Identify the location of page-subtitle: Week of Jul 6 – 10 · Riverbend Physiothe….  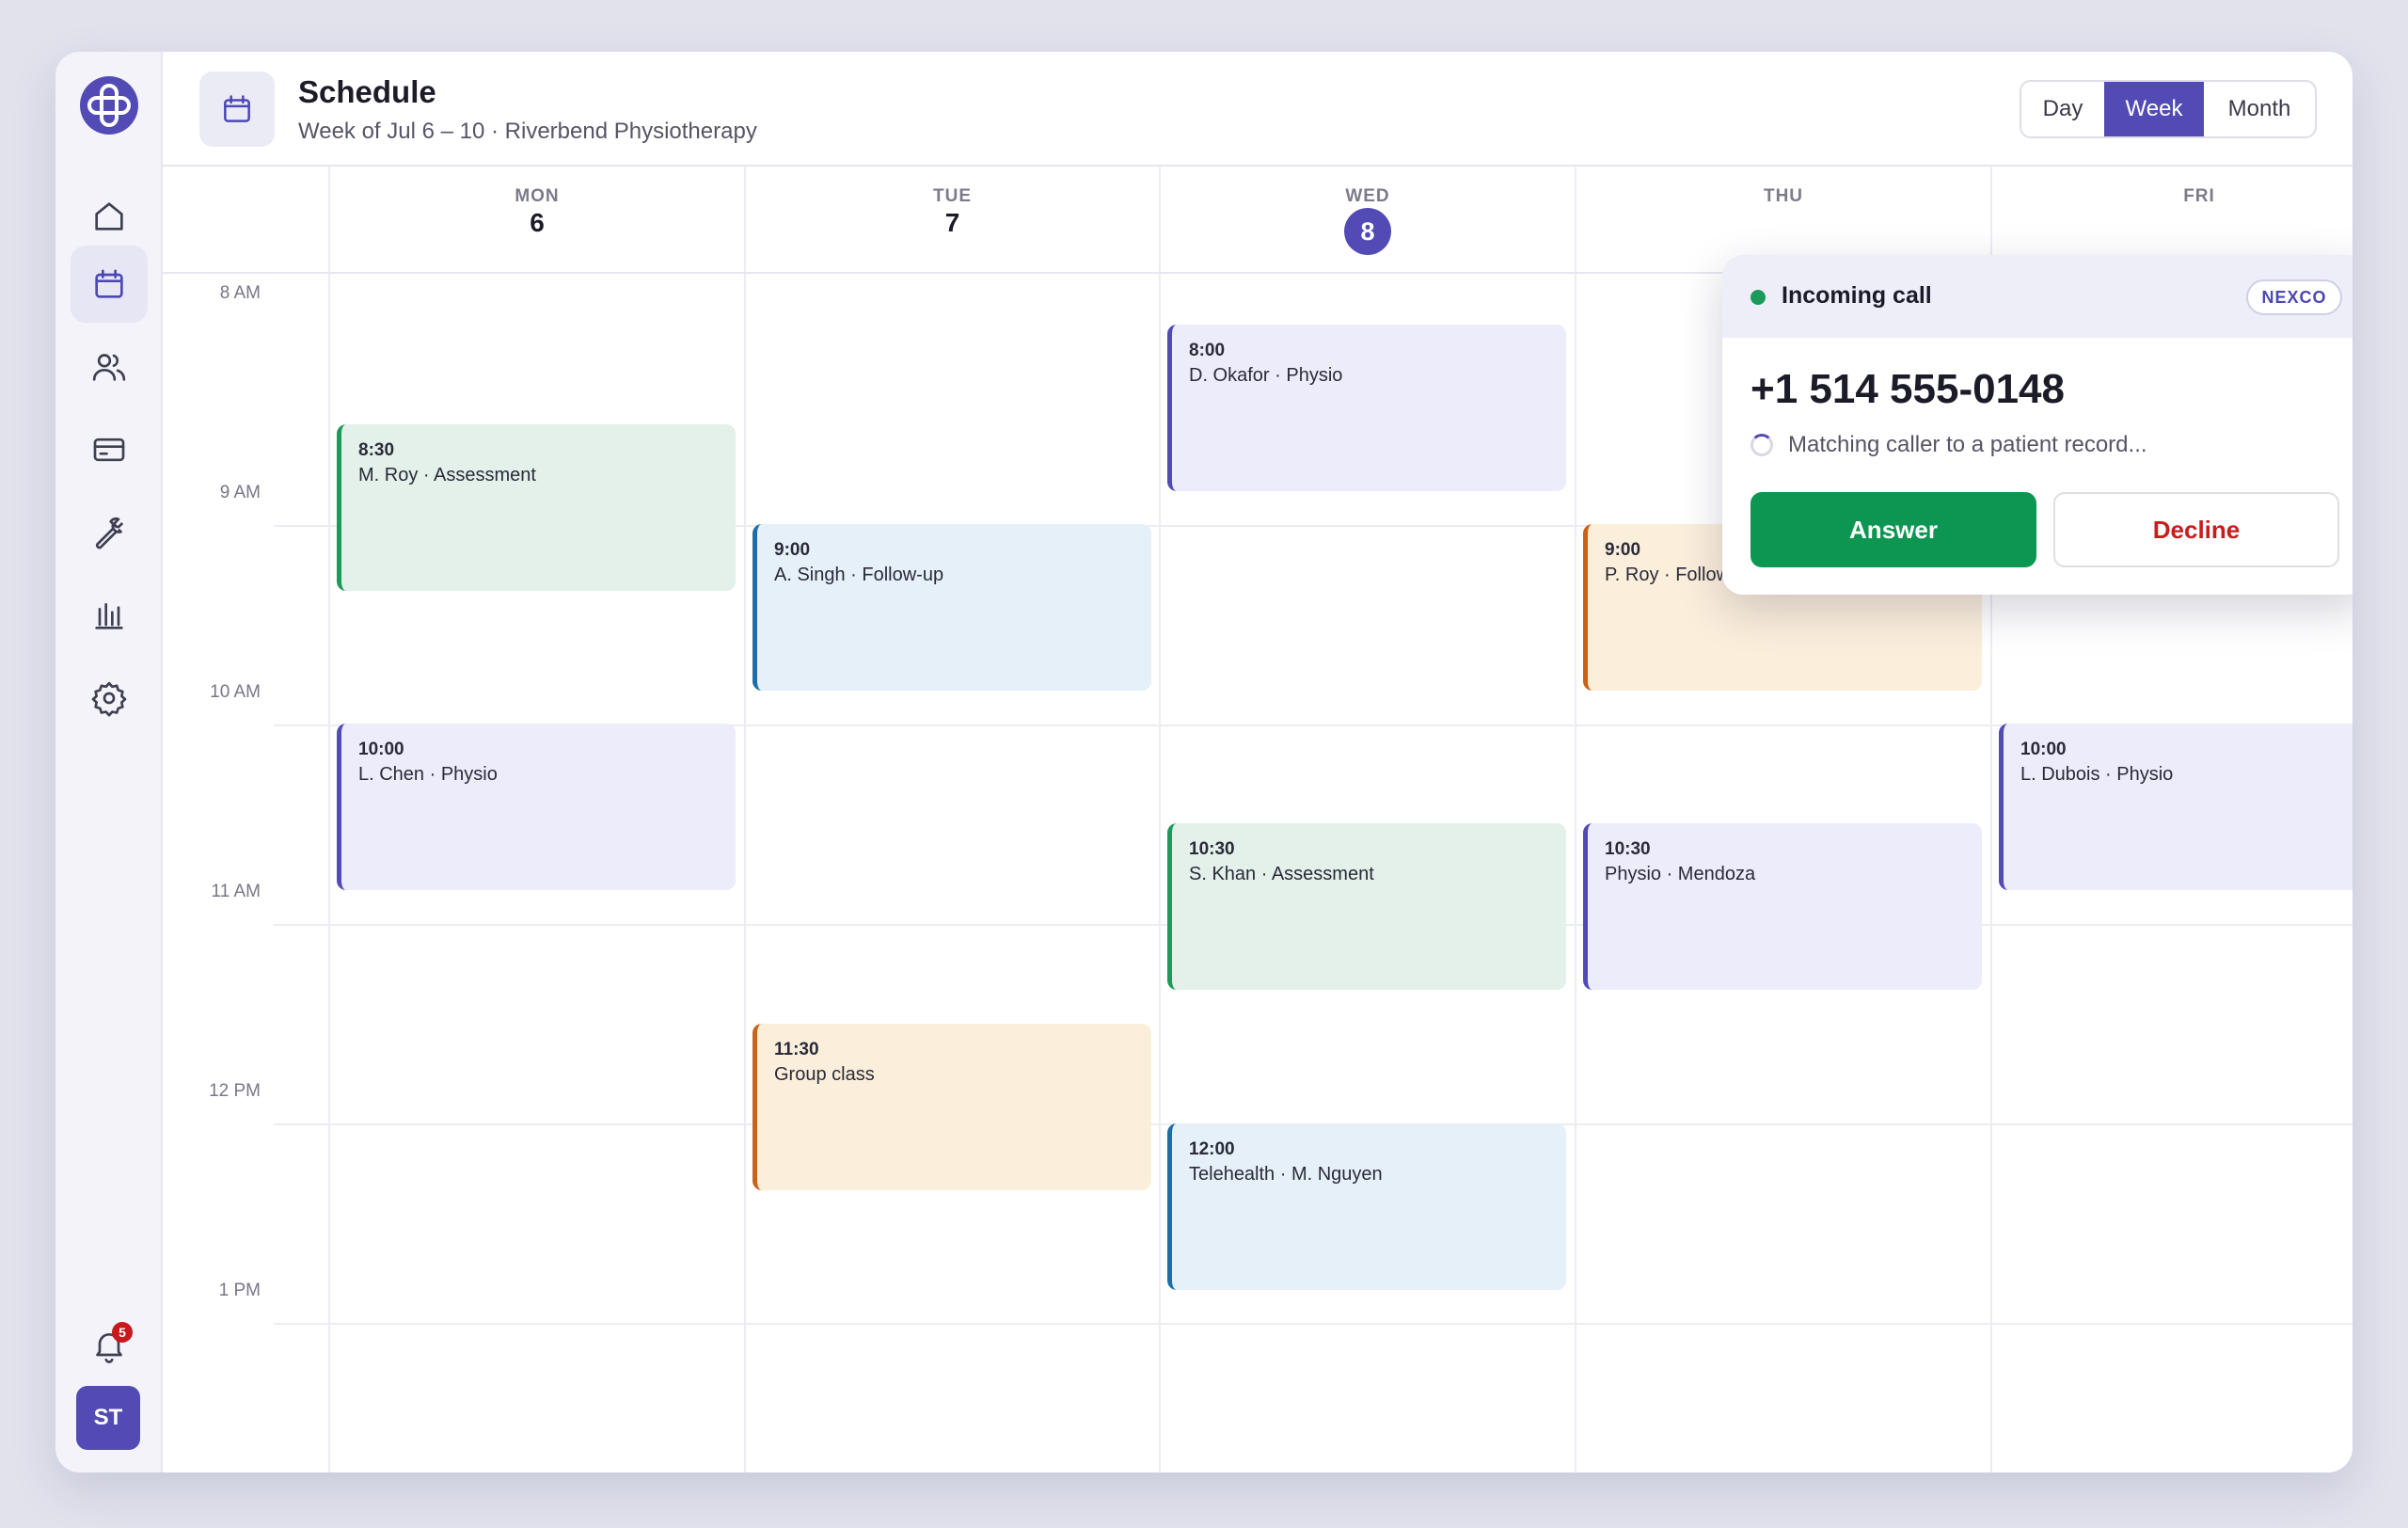
(528, 131).